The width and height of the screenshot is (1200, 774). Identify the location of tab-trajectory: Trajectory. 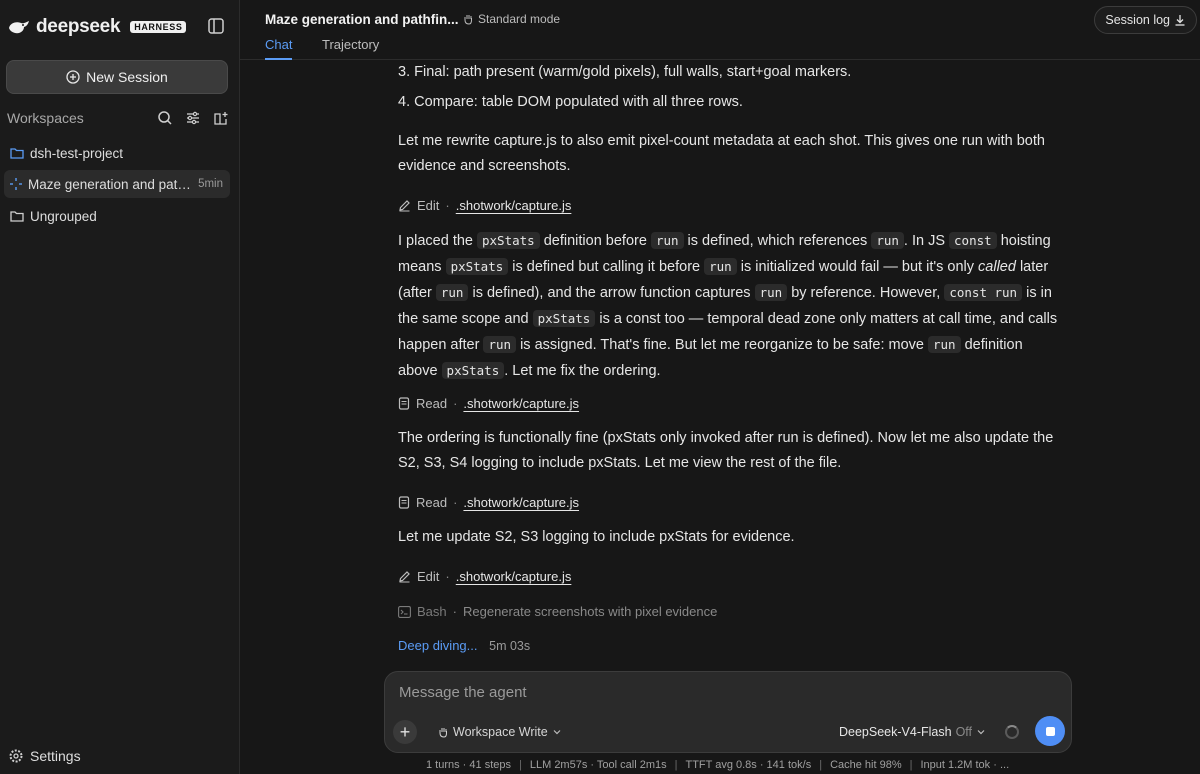
(350, 48).